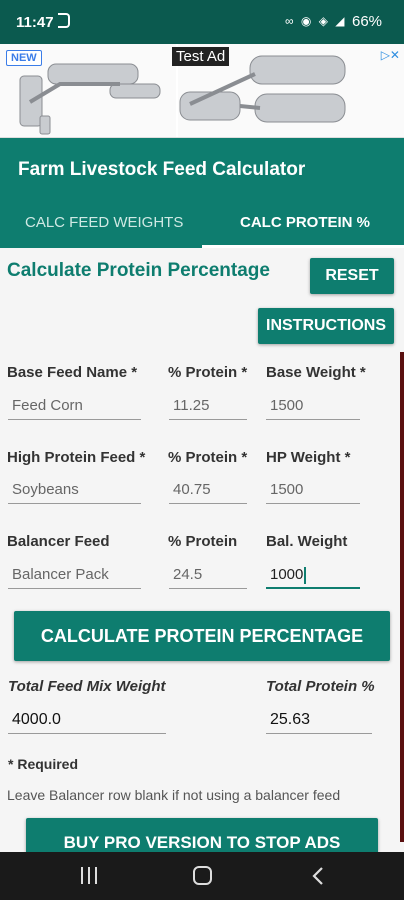 The height and width of the screenshot is (900, 404). Describe the element at coordinates (201, 56) in the screenshot. I see `ad-label: Test Ad` at that location.